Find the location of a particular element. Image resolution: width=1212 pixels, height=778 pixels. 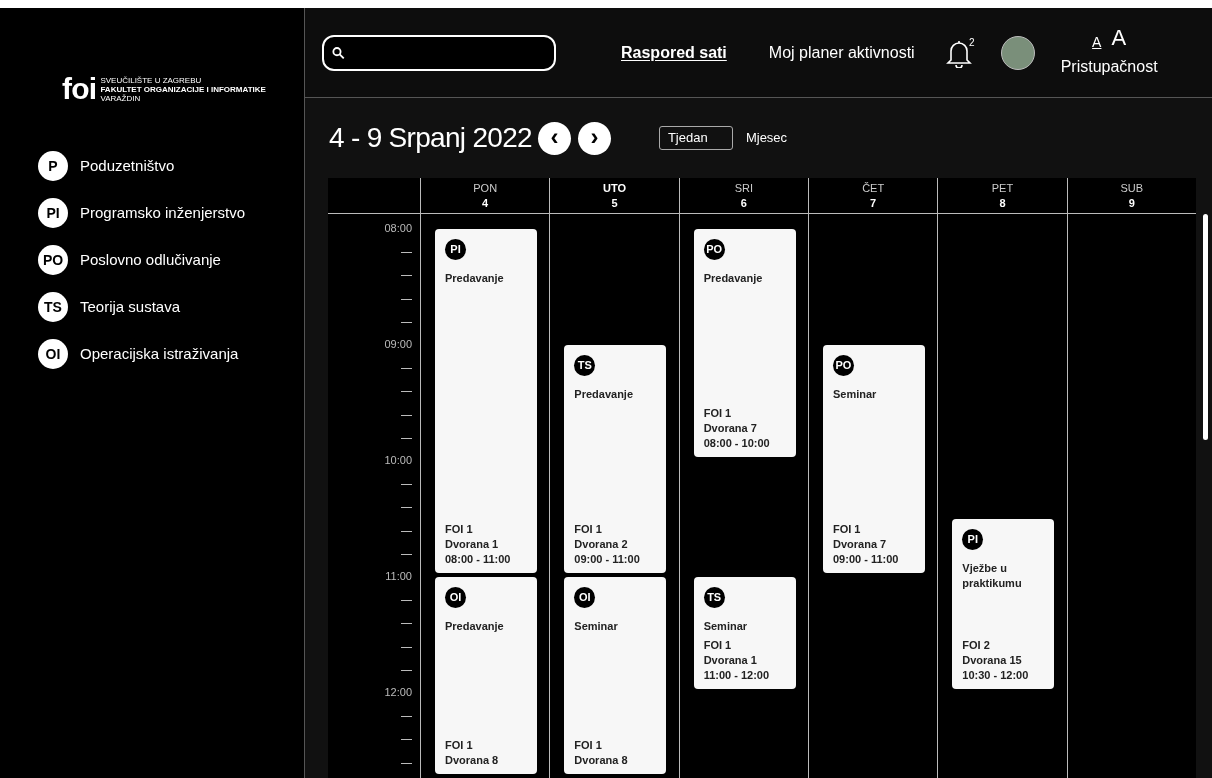

avatar is located at coordinates (1017, 52).